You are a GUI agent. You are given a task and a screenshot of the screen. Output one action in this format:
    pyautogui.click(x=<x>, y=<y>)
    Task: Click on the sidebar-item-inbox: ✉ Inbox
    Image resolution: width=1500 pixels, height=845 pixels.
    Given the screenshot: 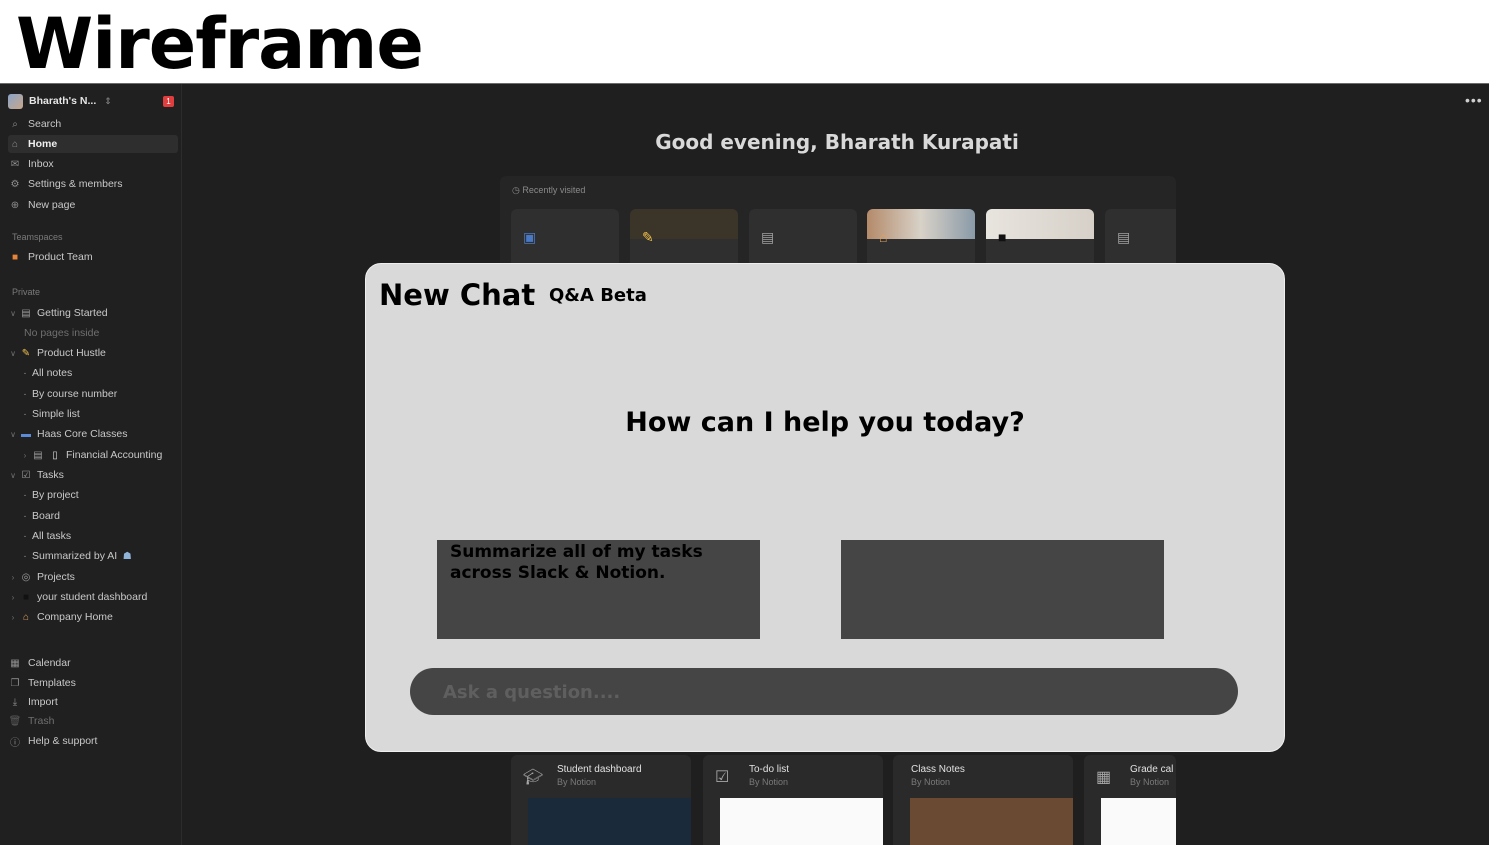 What is the action you would take?
    pyautogui.click(x=93, y=164)
    